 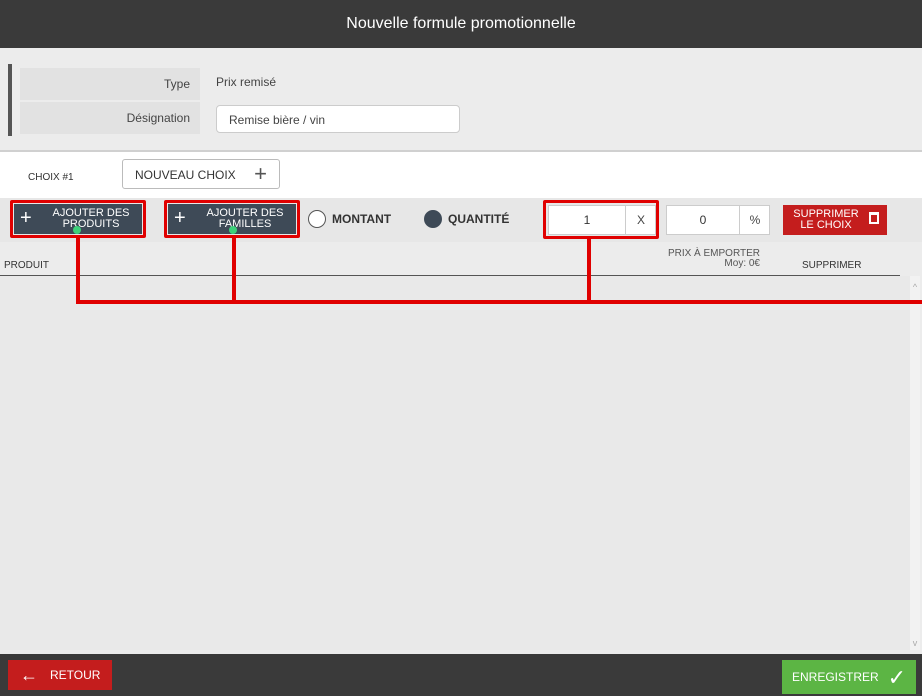 What do you see at coordinates (110, 84) in the screenshot?
I see `type-label: Type` at bounding box center [110, 84].